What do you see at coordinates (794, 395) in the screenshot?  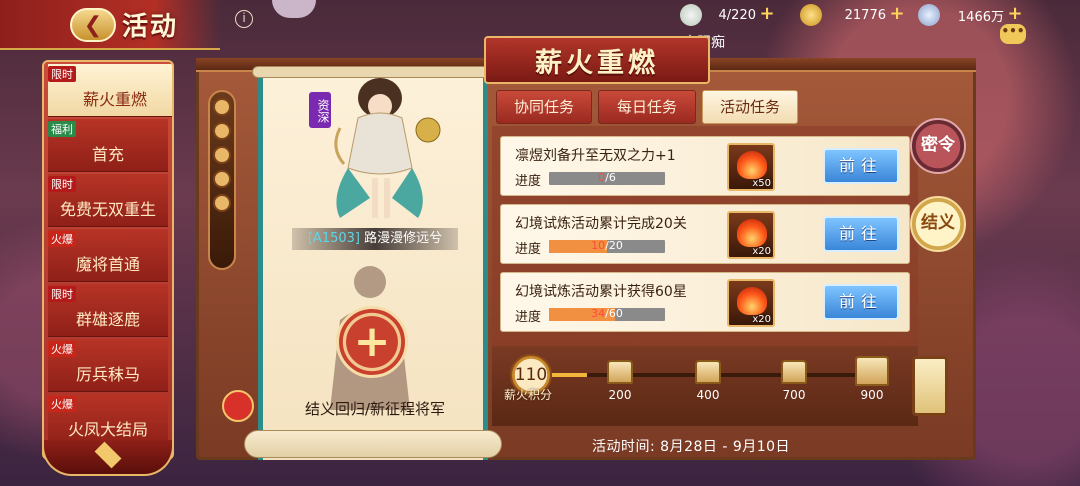 I see `milestone-value: 700` at bounding box center [794, 395].